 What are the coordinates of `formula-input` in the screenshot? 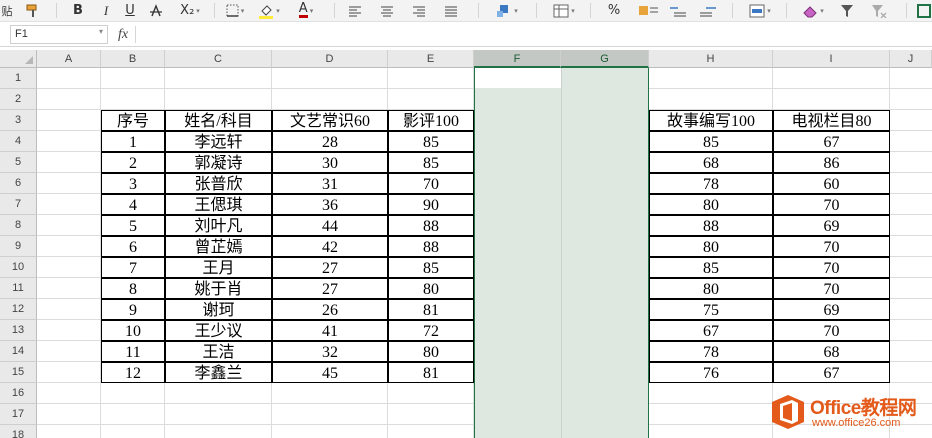 It's located at (533, 34).